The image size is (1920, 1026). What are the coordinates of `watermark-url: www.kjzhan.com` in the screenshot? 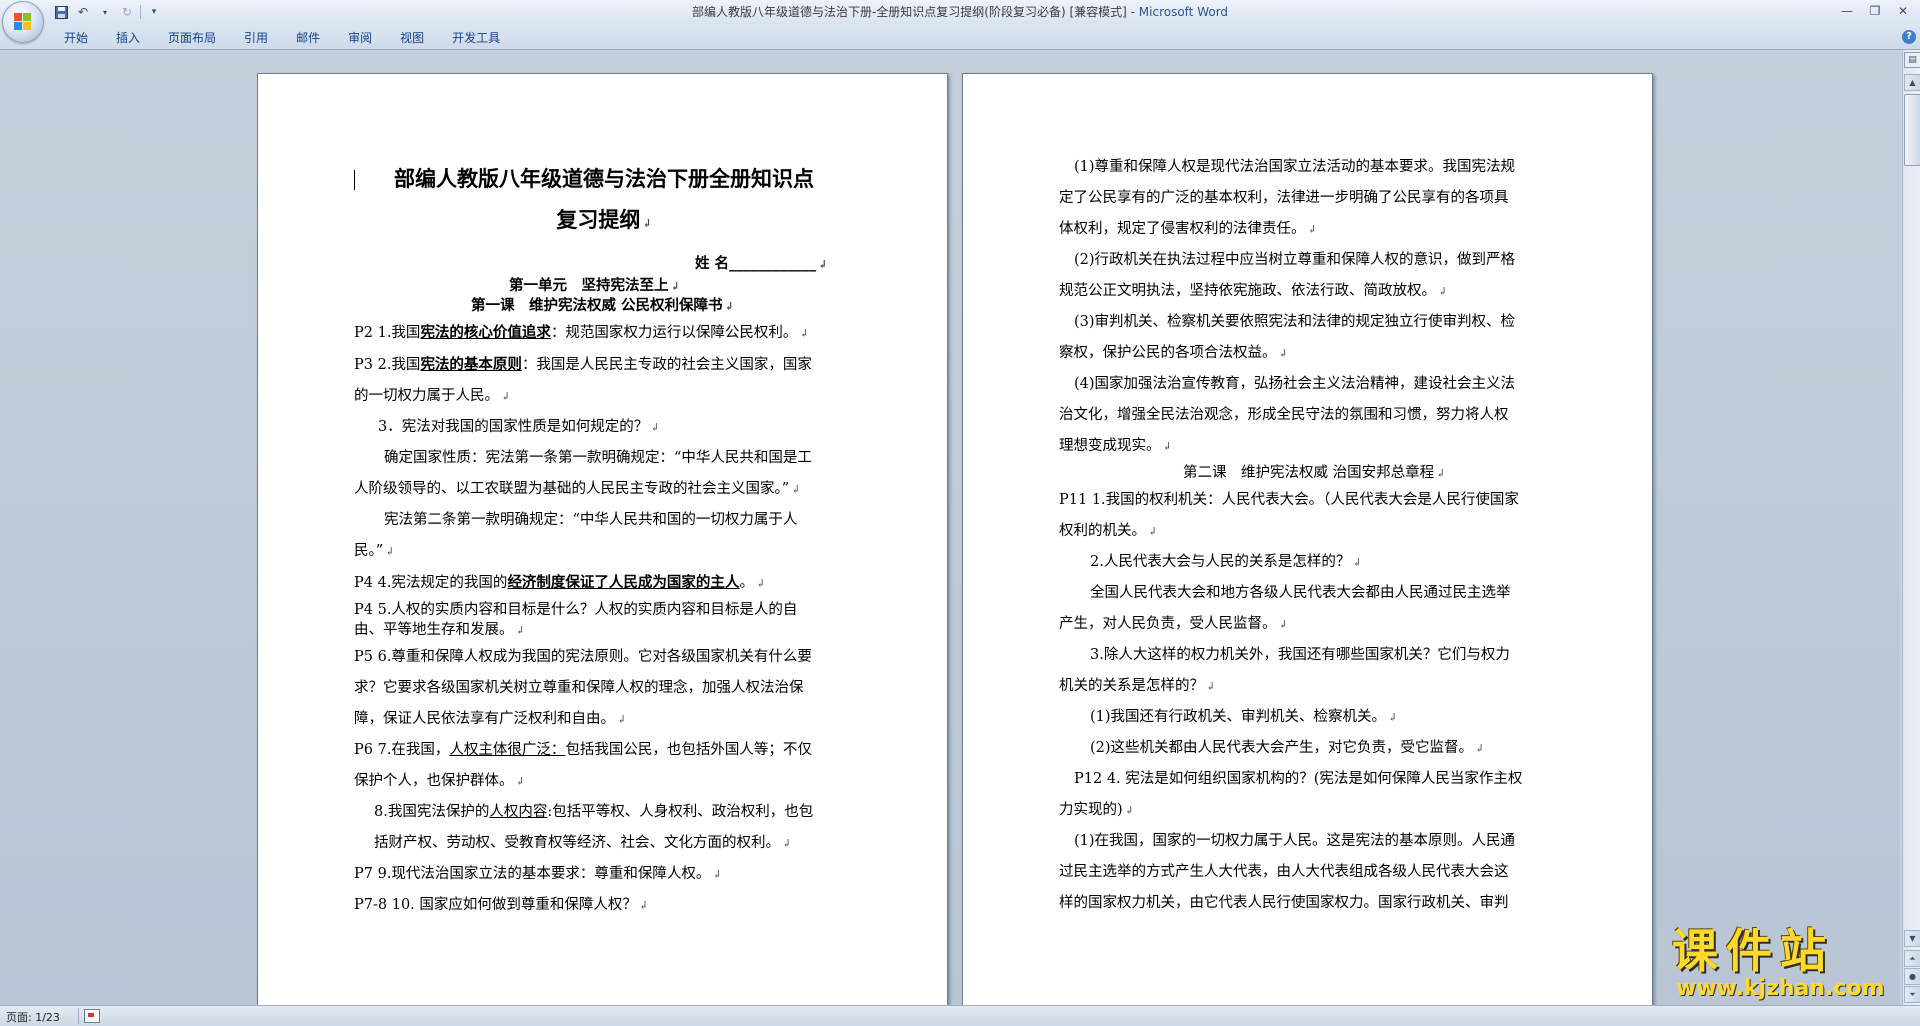 It's located at (1780, 988).